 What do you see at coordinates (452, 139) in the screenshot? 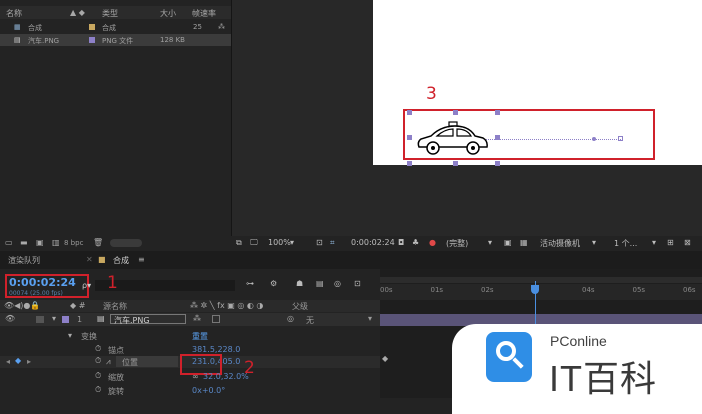
I see `car-icon` at bounding box center [452, 139].